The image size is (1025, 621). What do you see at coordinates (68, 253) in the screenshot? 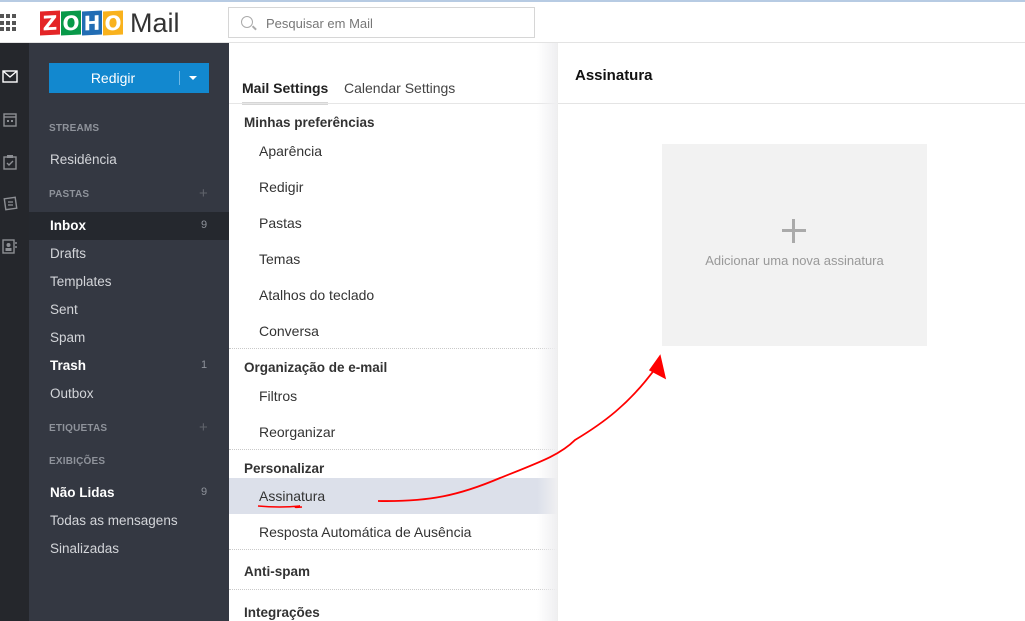
I see `folder-label: Drafts` at bounding box center [68, 253].